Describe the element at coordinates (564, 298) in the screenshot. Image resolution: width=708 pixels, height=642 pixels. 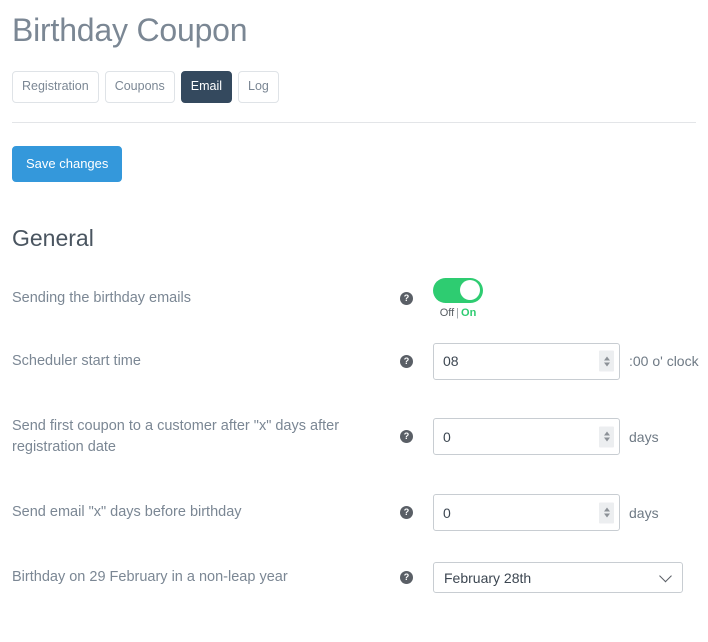
I see `control-column: Off | On` at that location.